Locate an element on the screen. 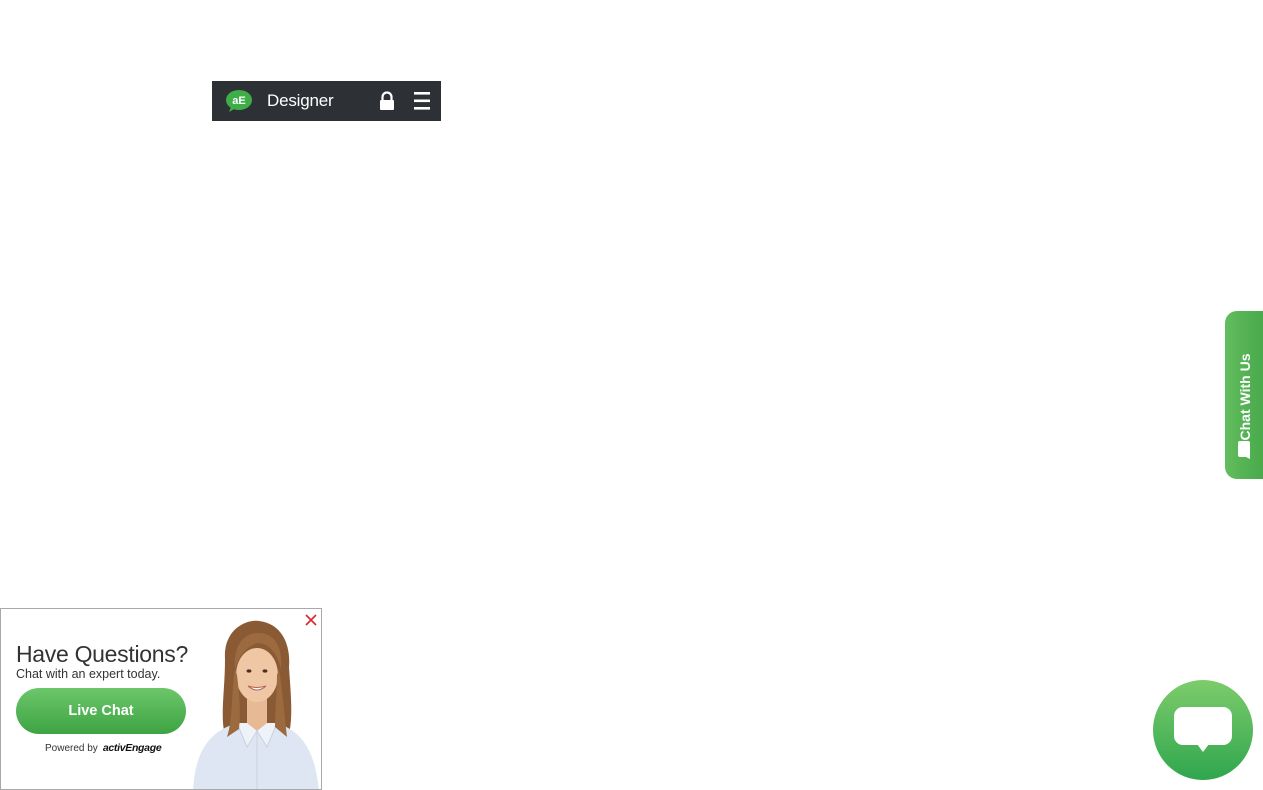  menu-button is located at coordinates (422, 101).